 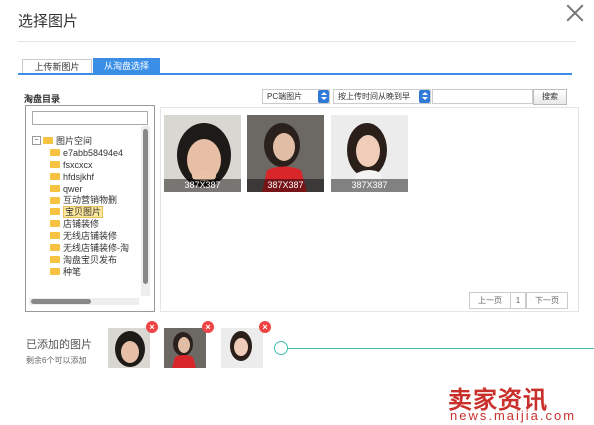 What do you see at coordinates (80, 165) in the screenshot?
I see `tree-item: fsxcxcx` at bounding box center [80, 165].